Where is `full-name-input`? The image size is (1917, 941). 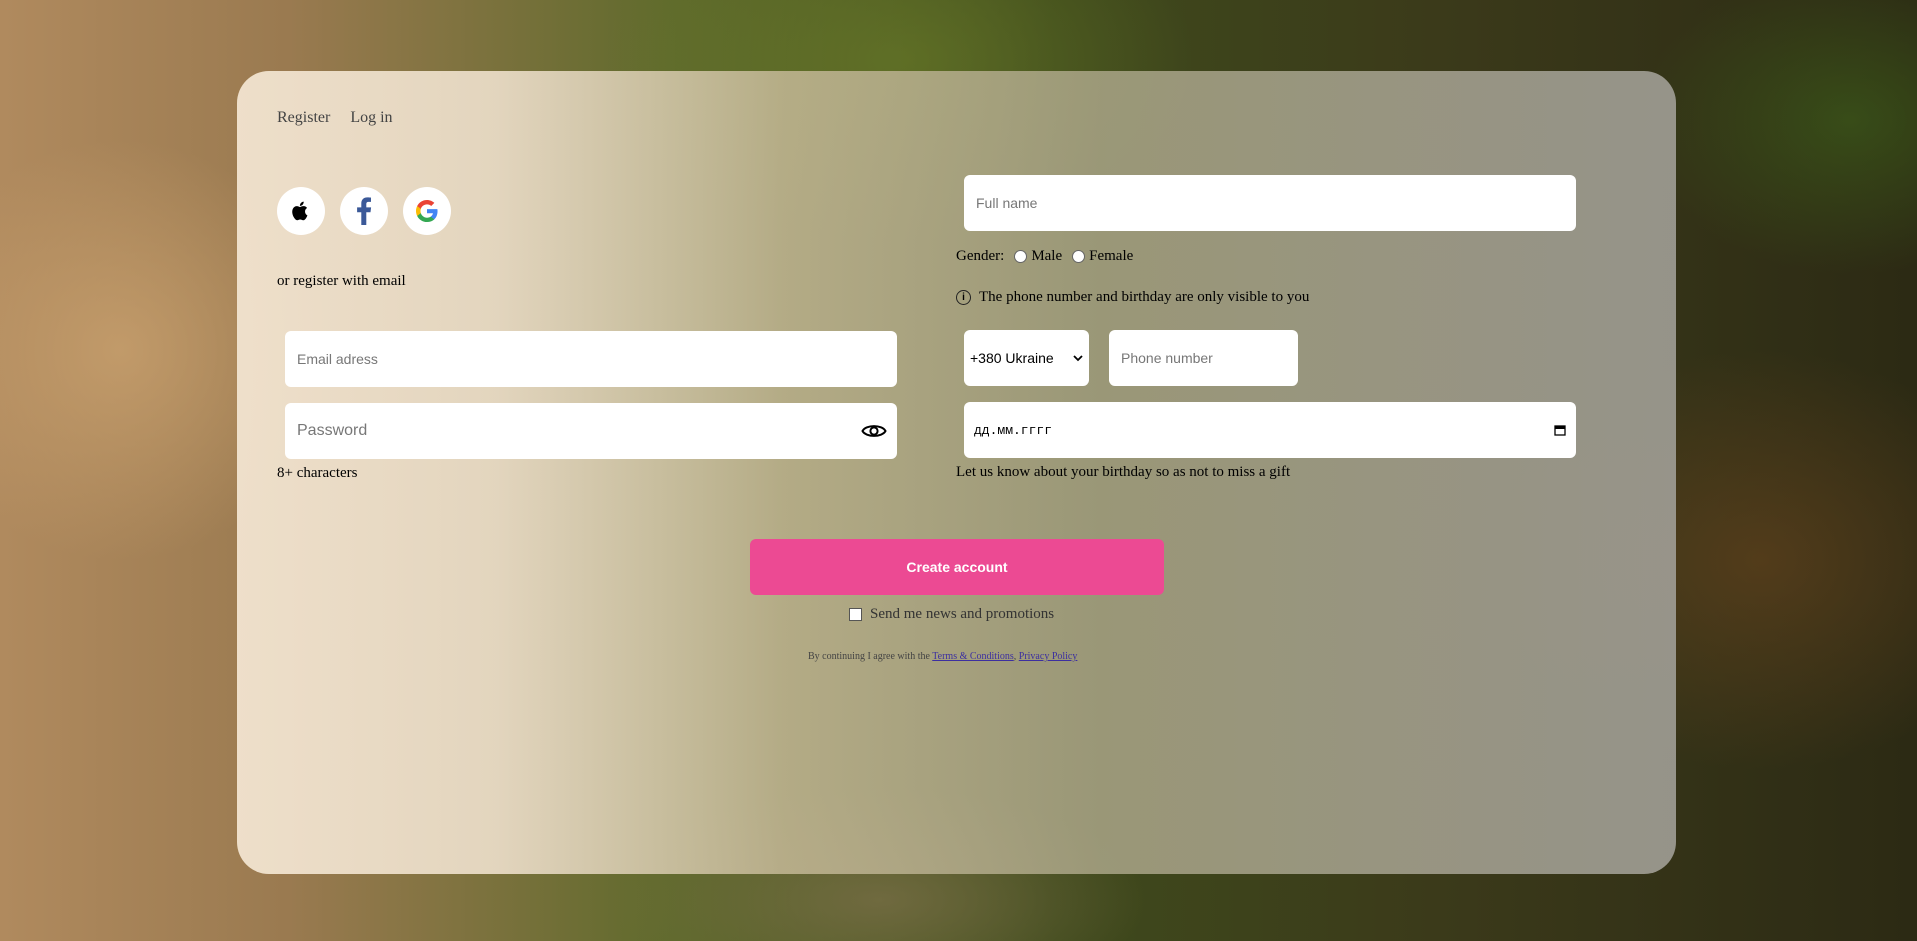
full-name-input is located at coordinates (1270, 203).